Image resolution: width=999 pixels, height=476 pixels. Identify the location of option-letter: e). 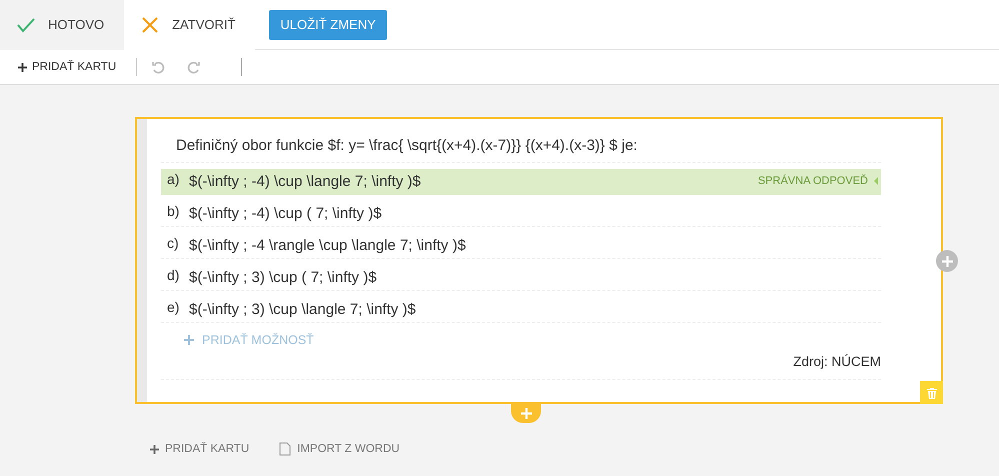
(173, 306).